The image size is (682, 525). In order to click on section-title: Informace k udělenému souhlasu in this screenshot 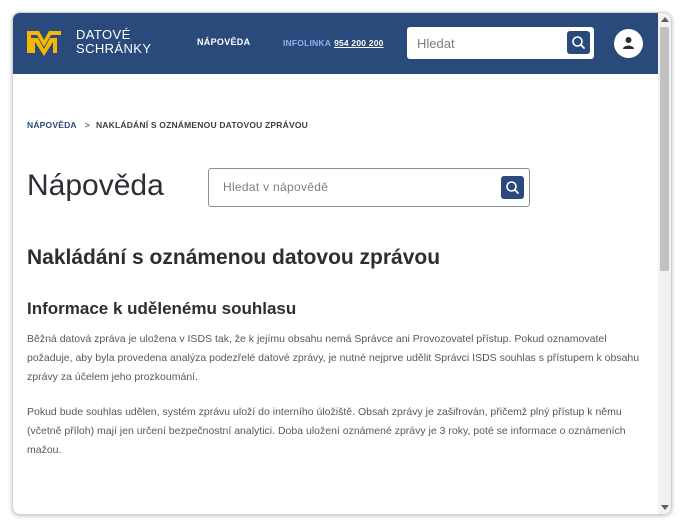, I will do `click(162, 308)`.